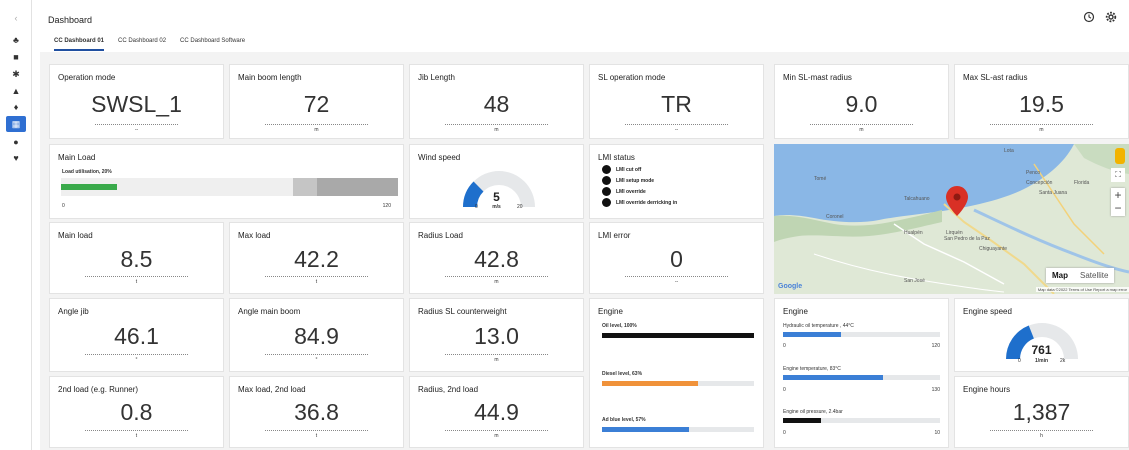  I want to click on max-load-second-load-card: Max load, 2nd load 36.8 t, so click(316, 412).